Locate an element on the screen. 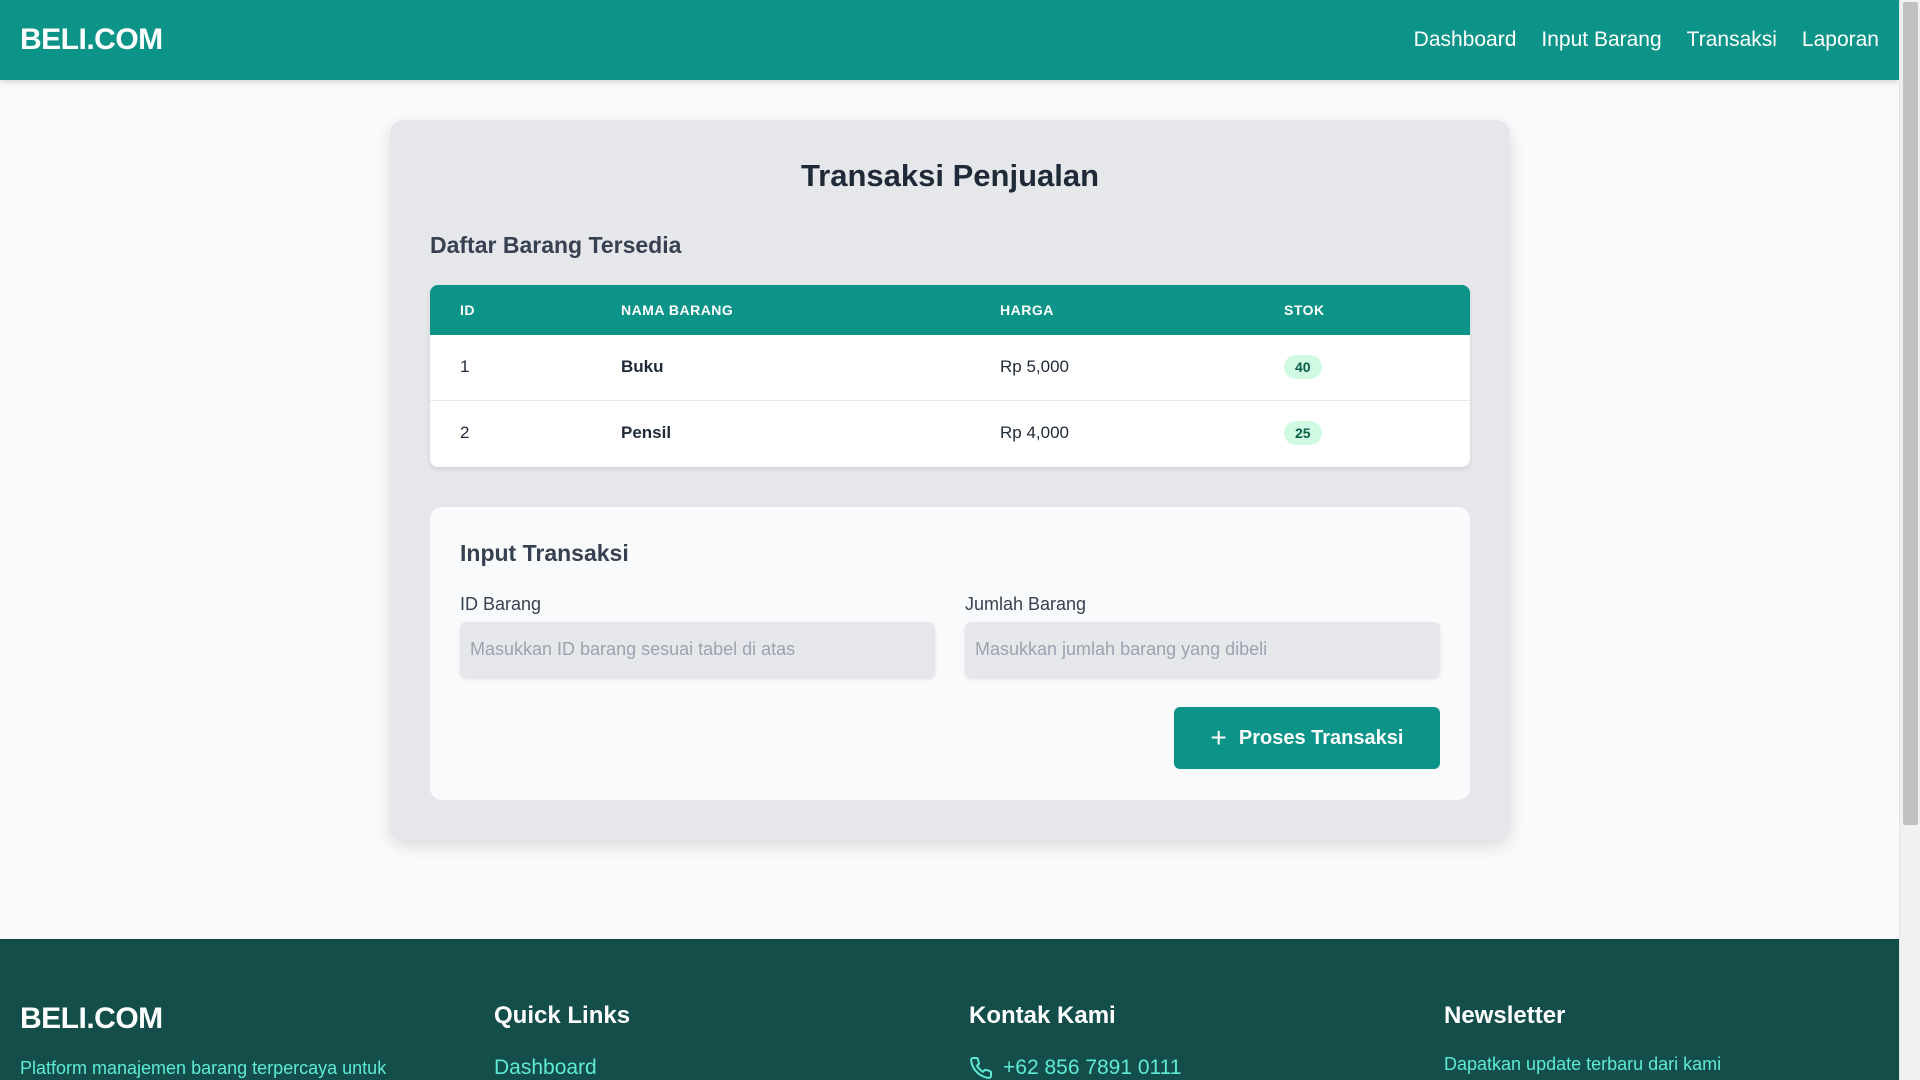  brand-logo: BELI.COM is located at coordinates (91, 40).